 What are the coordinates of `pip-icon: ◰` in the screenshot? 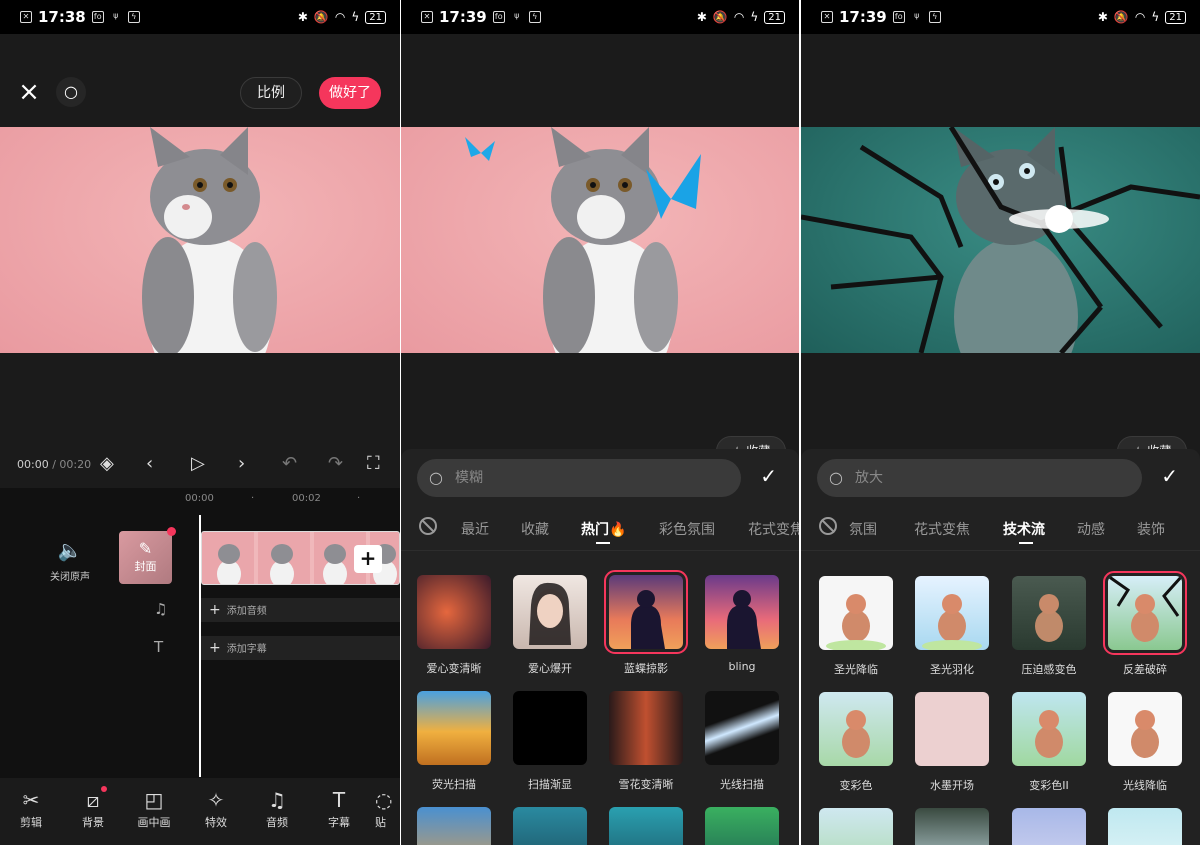 It's located at (154, 800).